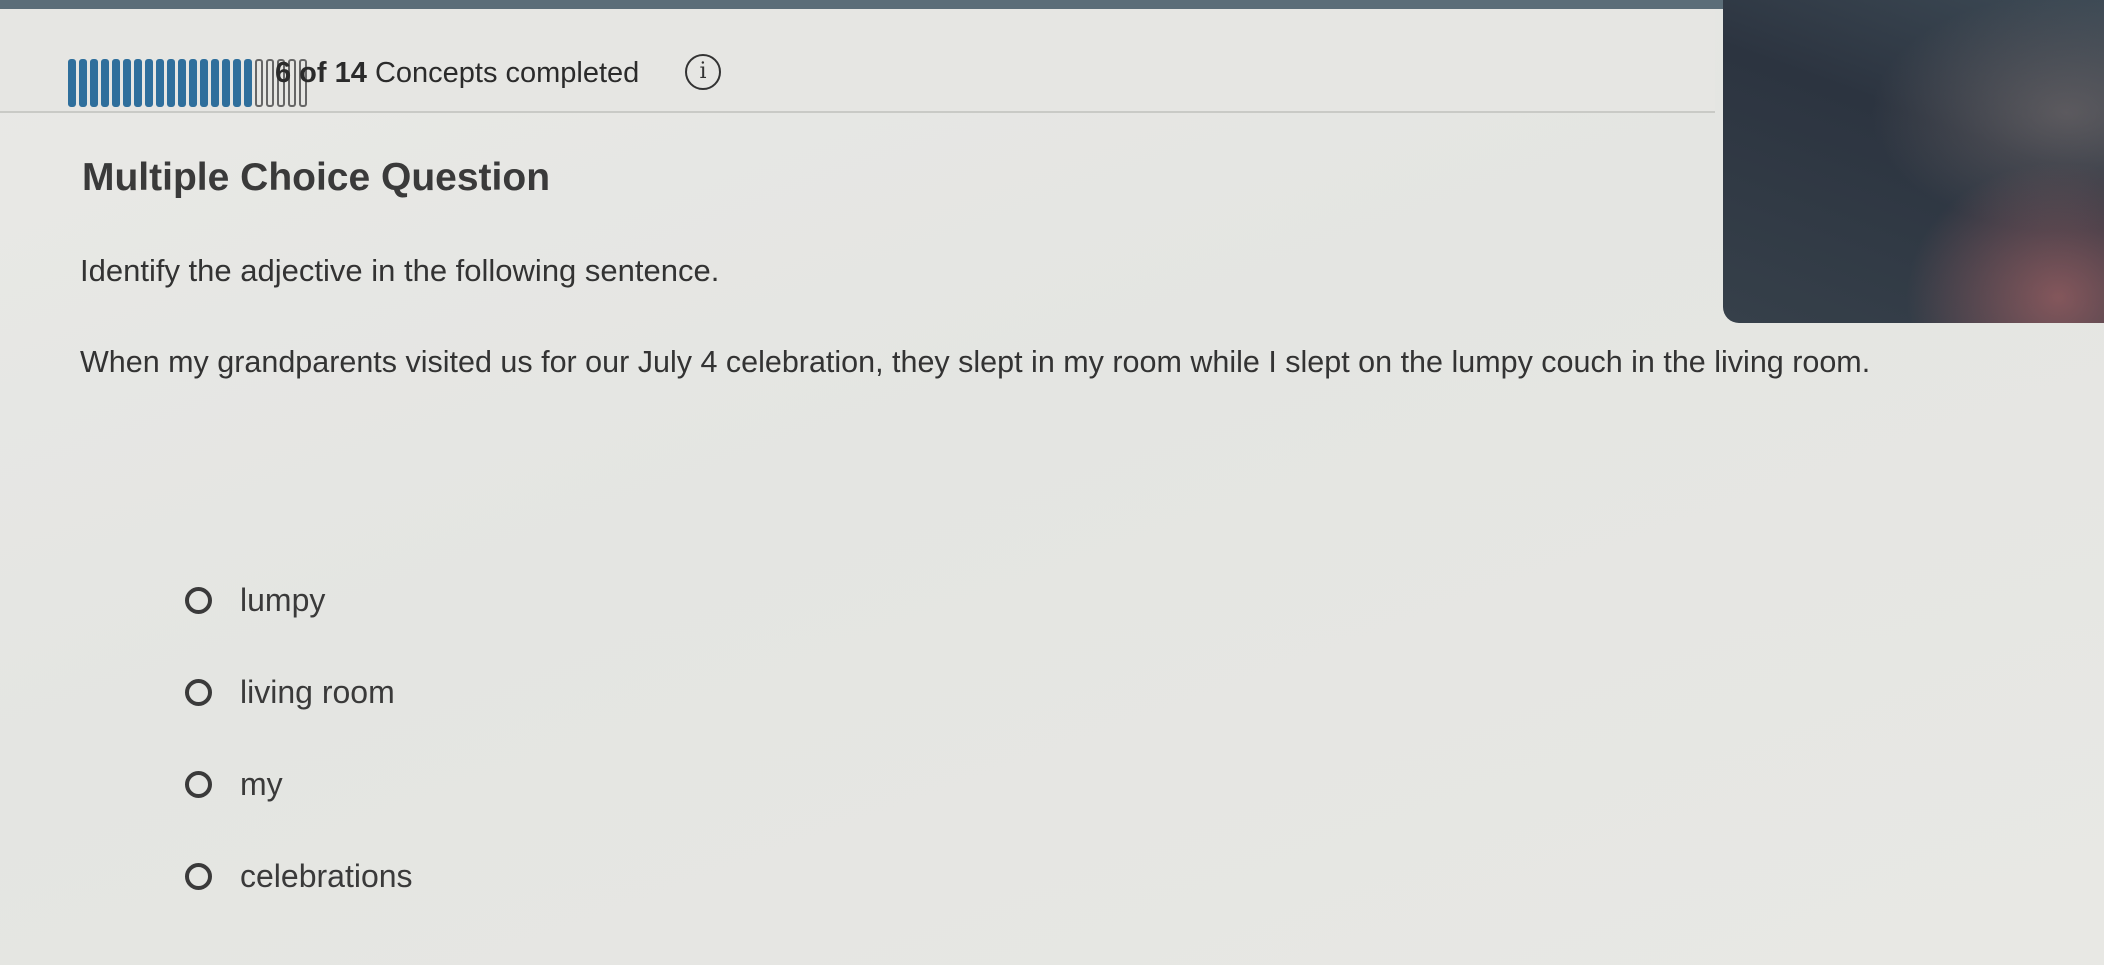 This screenshot has height=965, width=2104. What do you see at coordinates (1913, 161) in the screenshot?
I see `webcam-overlay` at bounding box center [1913, 161].